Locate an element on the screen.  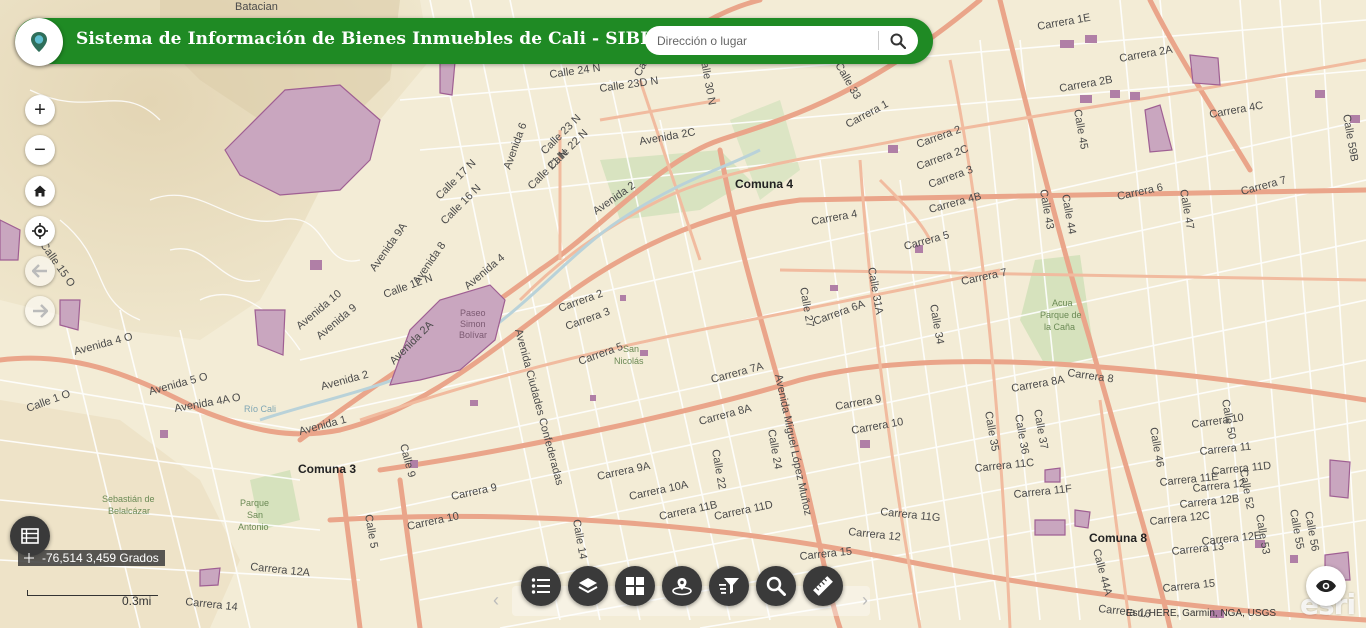
table-icon is located at coordinates (30, 536).